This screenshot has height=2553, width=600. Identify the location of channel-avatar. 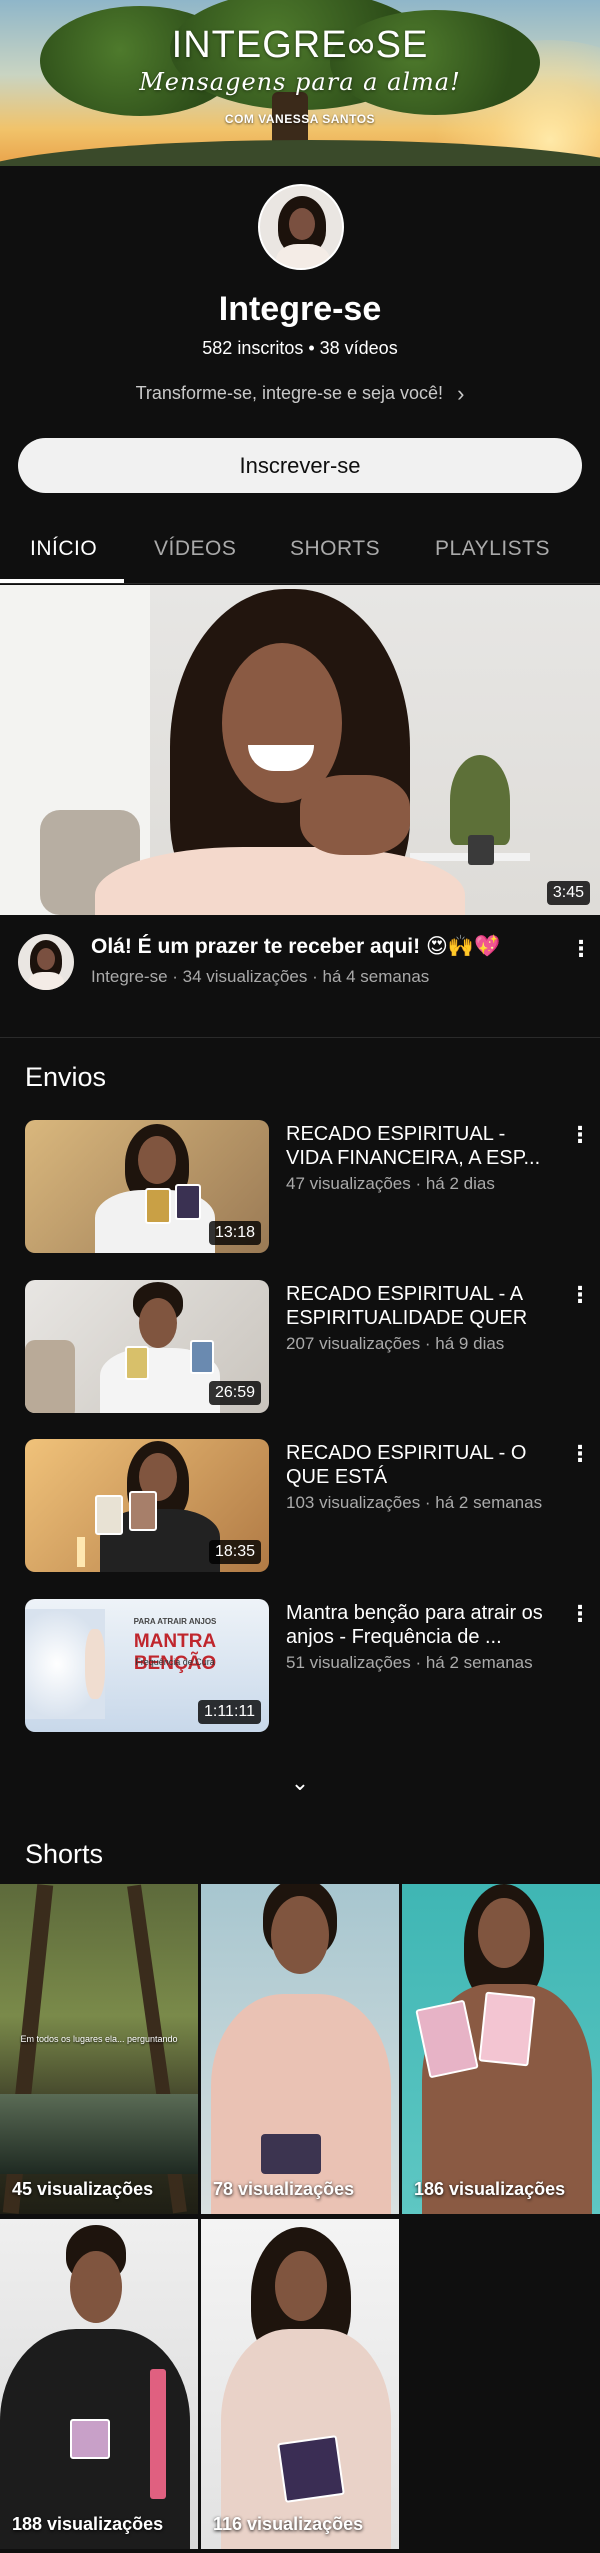
(301, 227).